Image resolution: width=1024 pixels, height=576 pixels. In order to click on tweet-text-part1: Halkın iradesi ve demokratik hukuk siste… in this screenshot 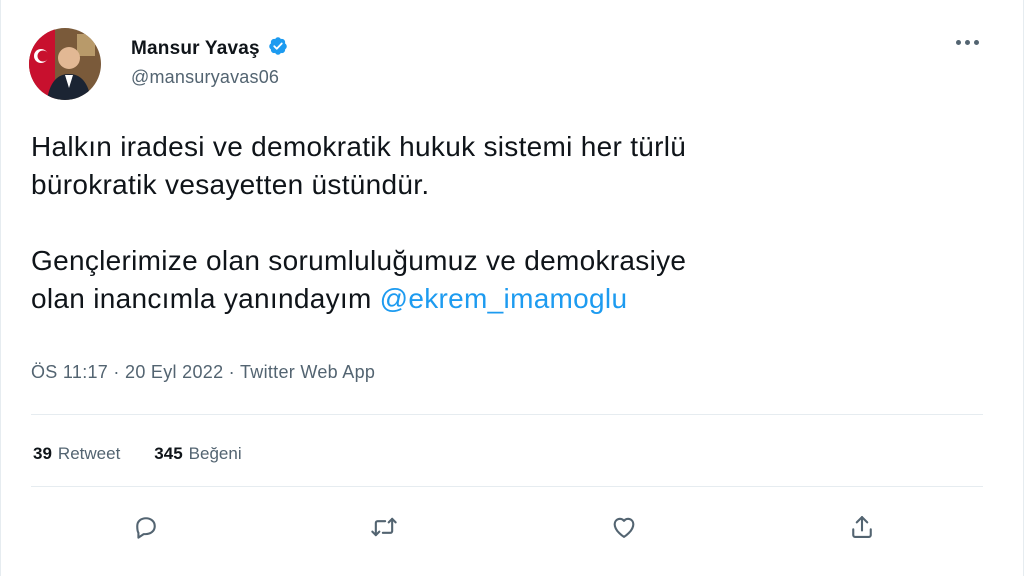, I will do `click(359, 165)`.